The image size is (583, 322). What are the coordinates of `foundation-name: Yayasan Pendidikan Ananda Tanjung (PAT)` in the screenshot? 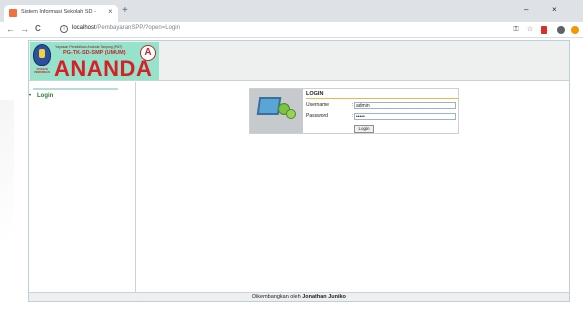 It's located at (89, 47).